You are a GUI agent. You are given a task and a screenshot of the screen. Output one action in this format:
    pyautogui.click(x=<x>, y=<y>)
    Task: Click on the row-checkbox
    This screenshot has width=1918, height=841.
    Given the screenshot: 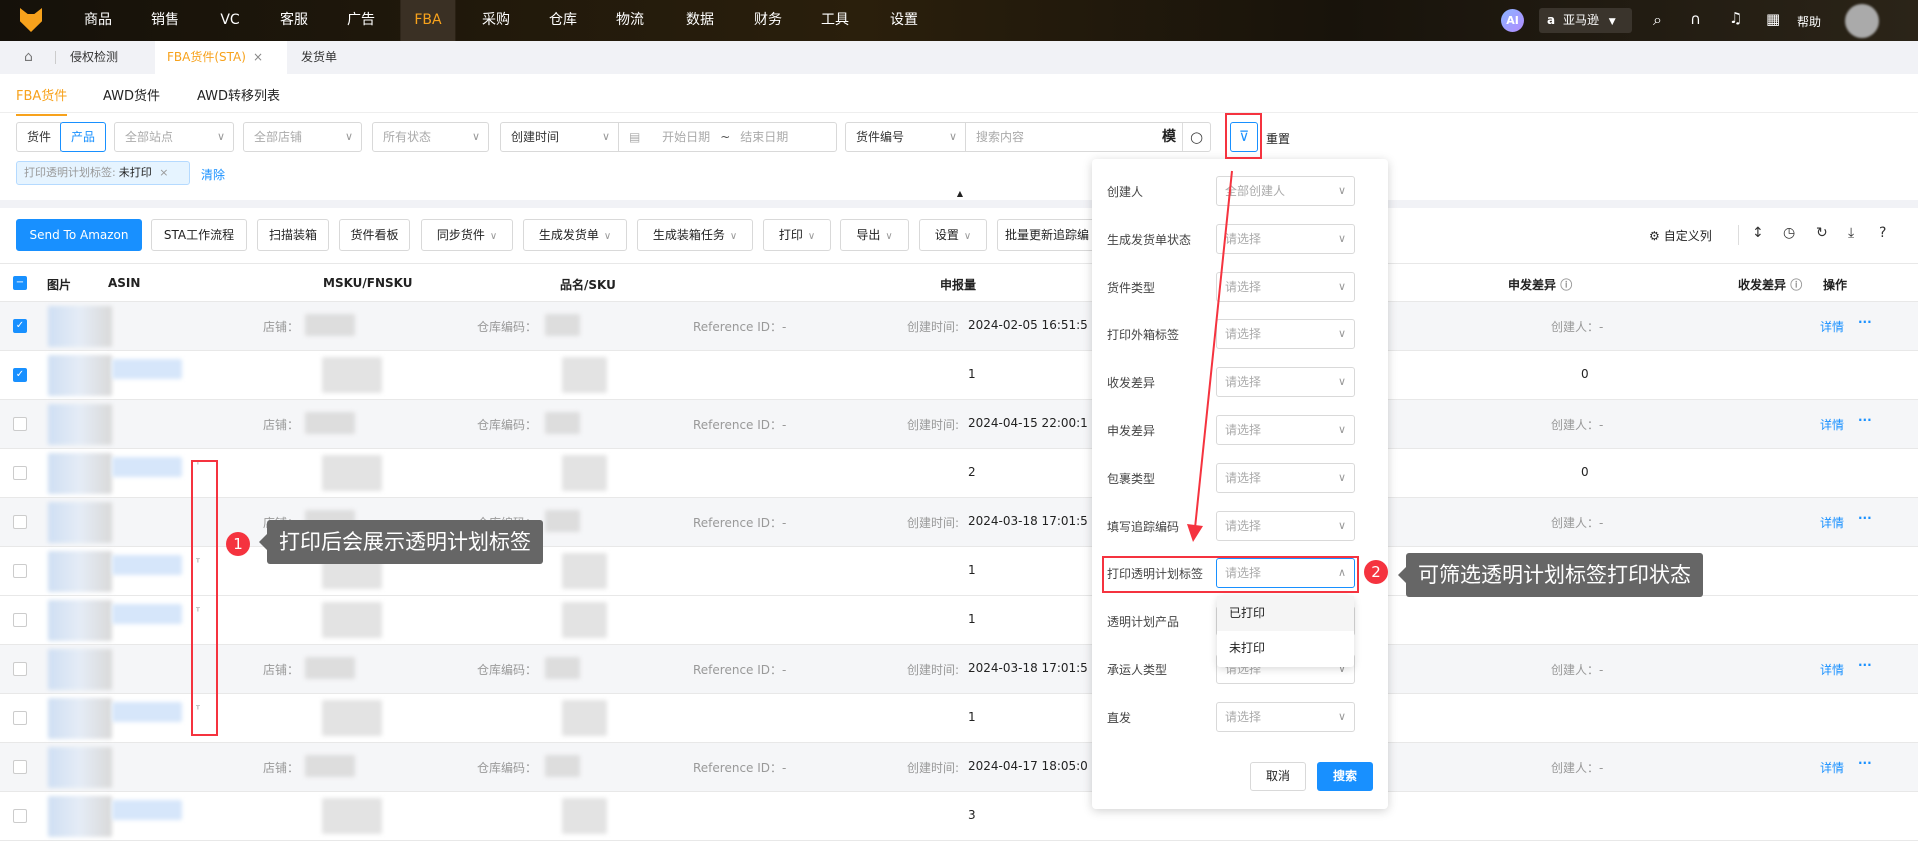 What is the action you would take?
    pyautogui.click(x=20, y=816)
    